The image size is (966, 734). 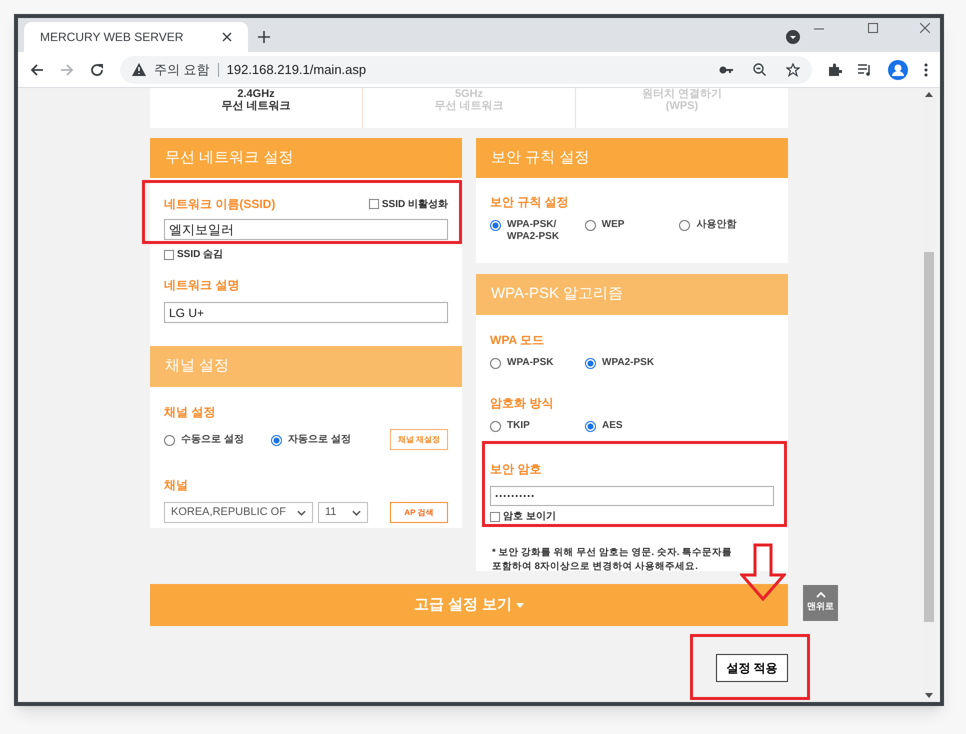 What do you see at coordinates (926, 69) in the screenshot?
I see `menu-icon` at bounding box center [926, 69].